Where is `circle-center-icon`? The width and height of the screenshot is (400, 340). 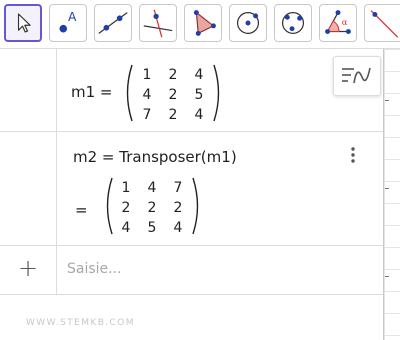
circle-center-icon is located at coordinates (248, 23).